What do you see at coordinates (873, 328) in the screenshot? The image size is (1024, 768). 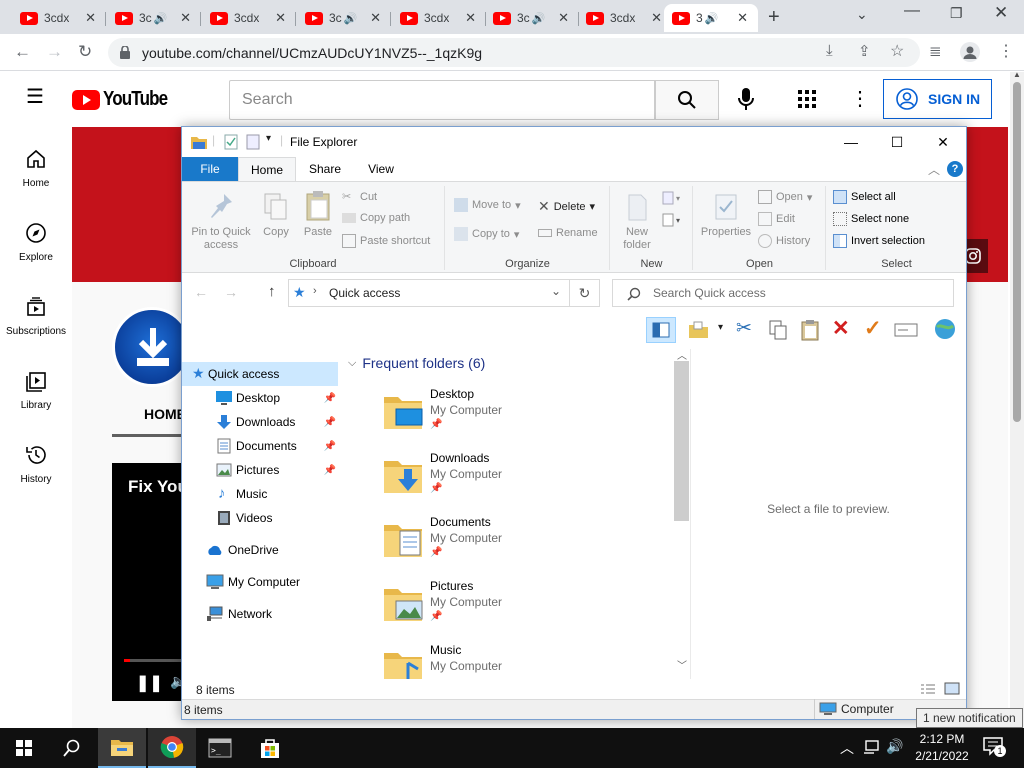 I see `checkmark-toolbar-icon: ✓` at bounding box center [873, 328].